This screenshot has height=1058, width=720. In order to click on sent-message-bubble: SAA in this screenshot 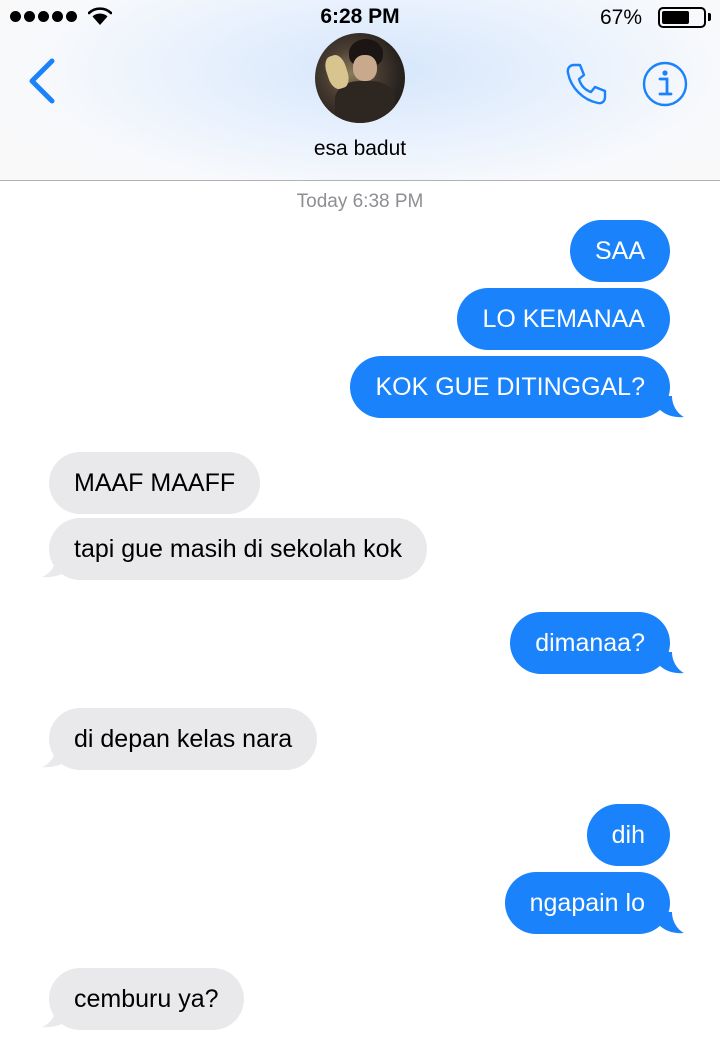, I will do `click(619, 251)`.